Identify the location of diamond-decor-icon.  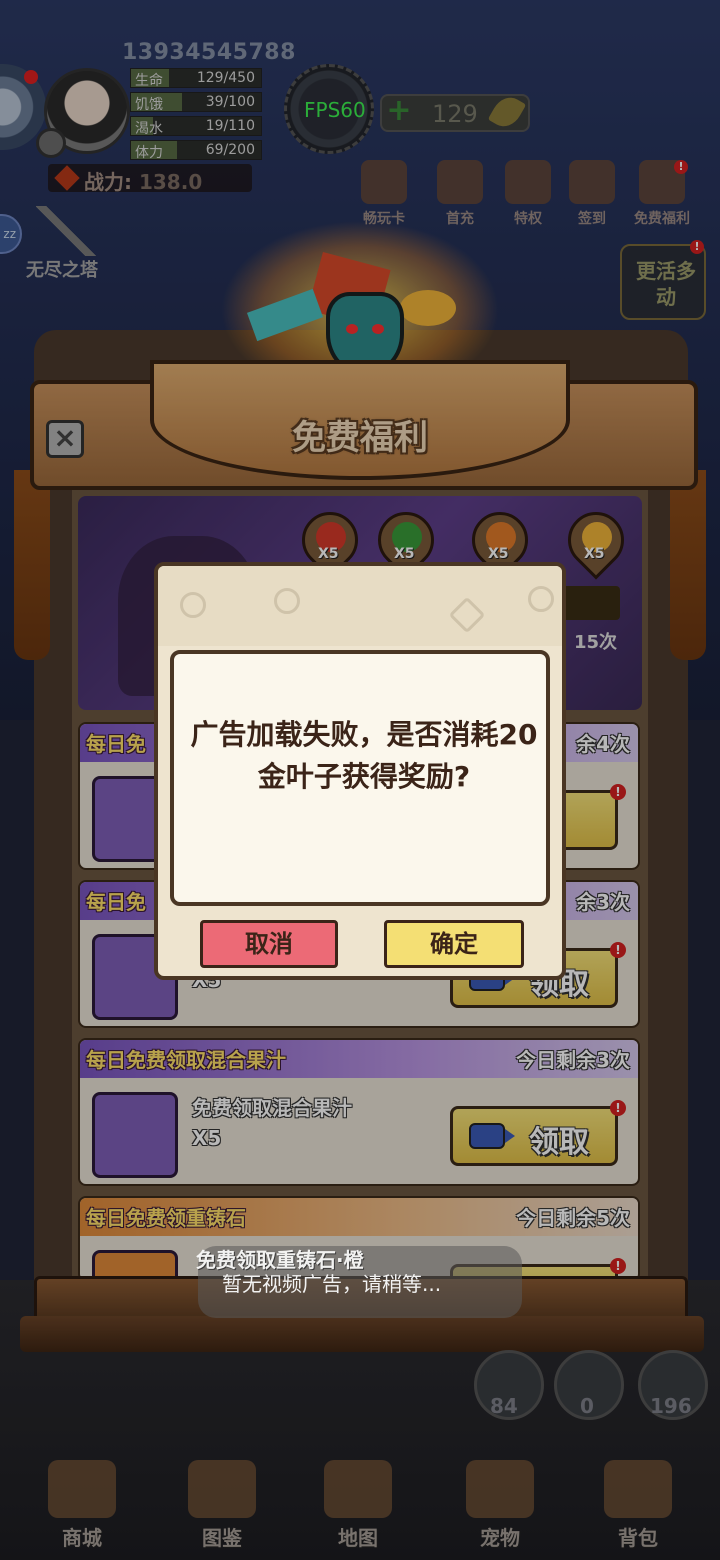
(467, 615).